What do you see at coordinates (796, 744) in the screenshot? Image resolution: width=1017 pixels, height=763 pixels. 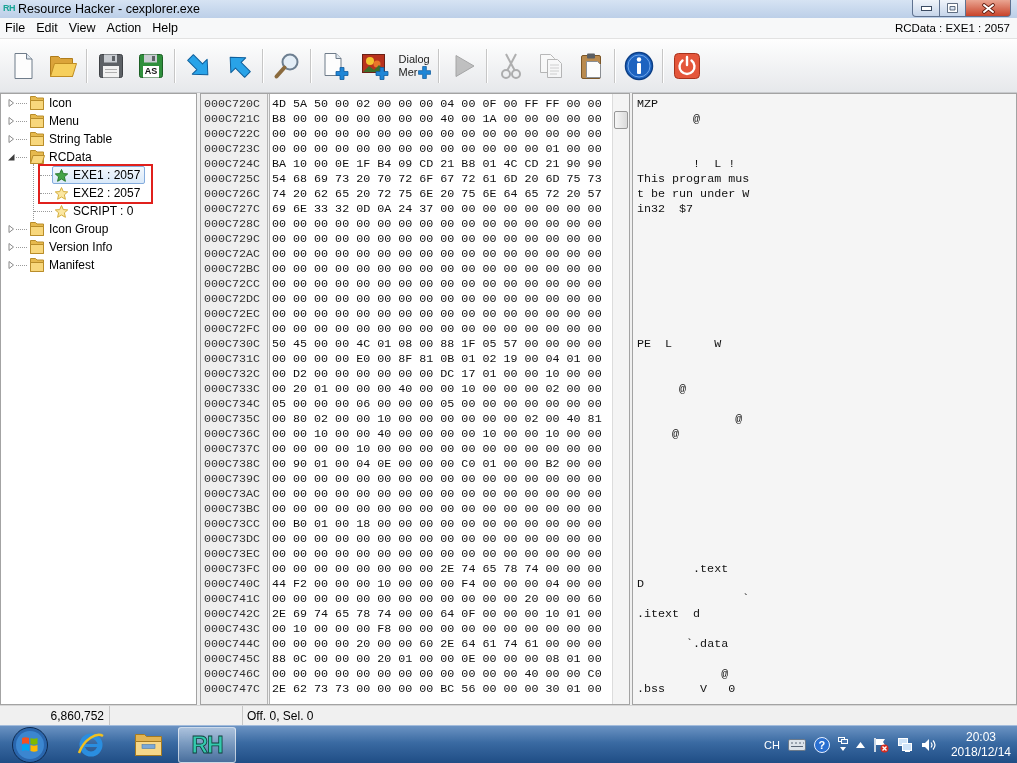 I see `keyboard-icon` at bounding box center [796, 744].